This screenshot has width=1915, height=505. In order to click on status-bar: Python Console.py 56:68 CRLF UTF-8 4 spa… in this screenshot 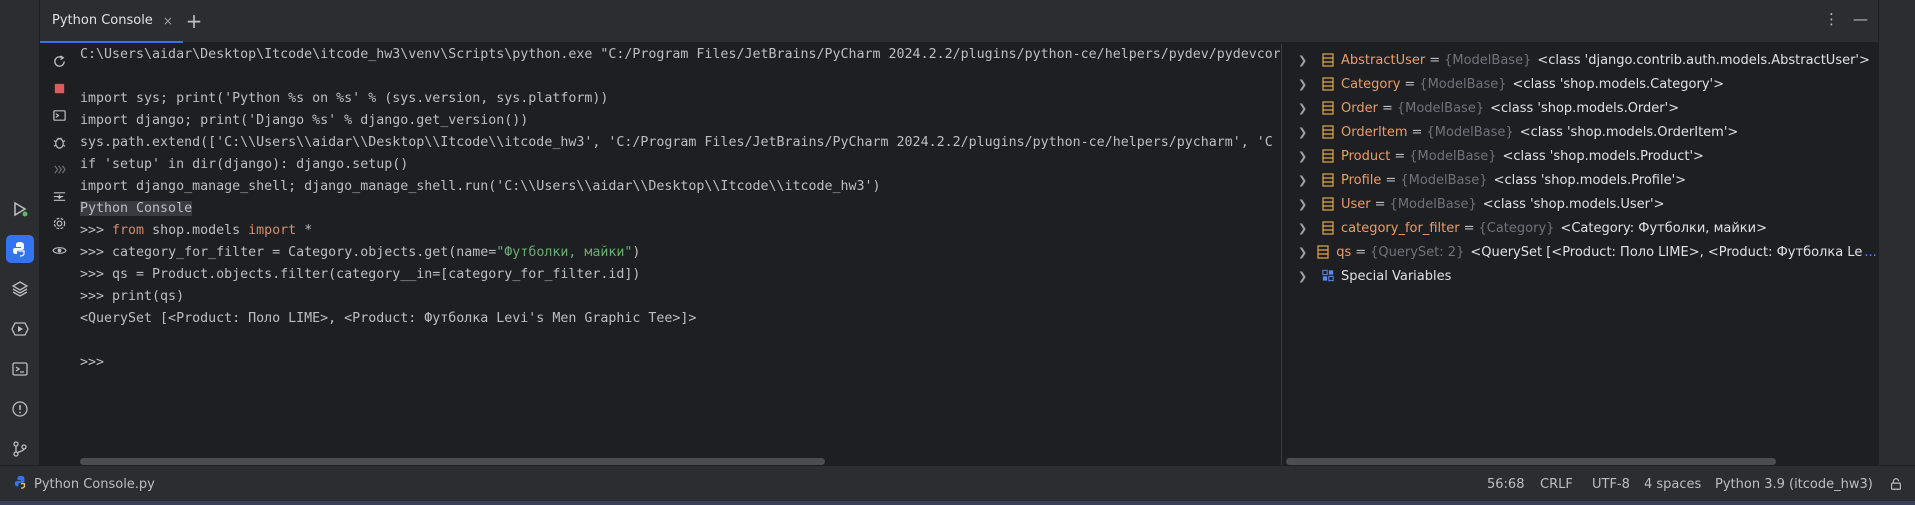, I will do `click(957, 485)`.